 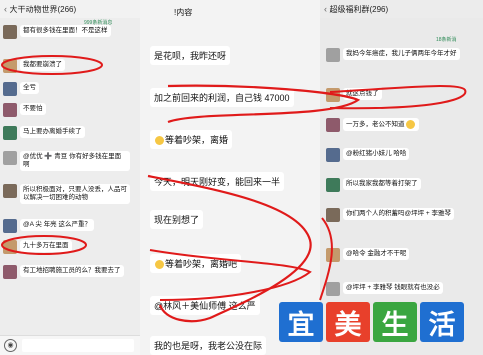 What do you see at coordinates (33, 109) in the screenshot?
I see `message-bubble: 不要怕` at bounding box center [33, 109].